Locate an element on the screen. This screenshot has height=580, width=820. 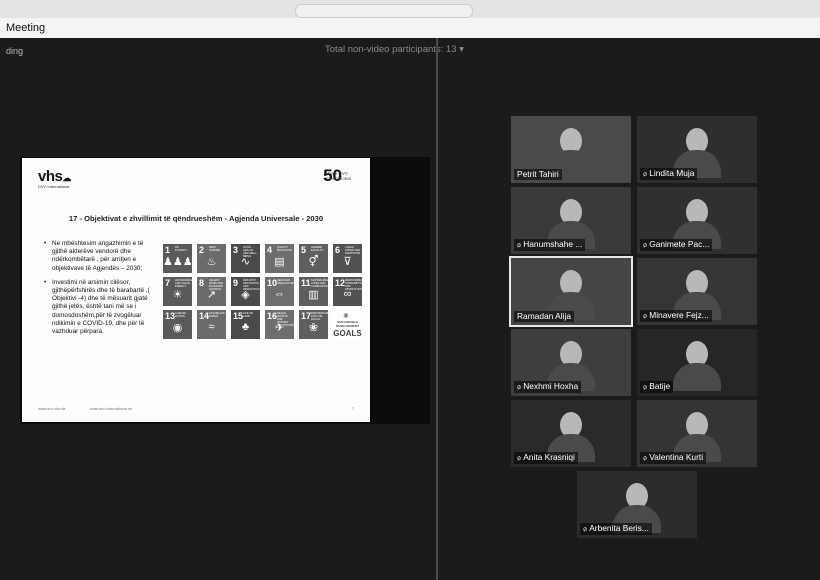
sdg-tile: 7 AFFORDABLE AND CLEAN ENERGY ☀ is located at coordinates (177, 291).